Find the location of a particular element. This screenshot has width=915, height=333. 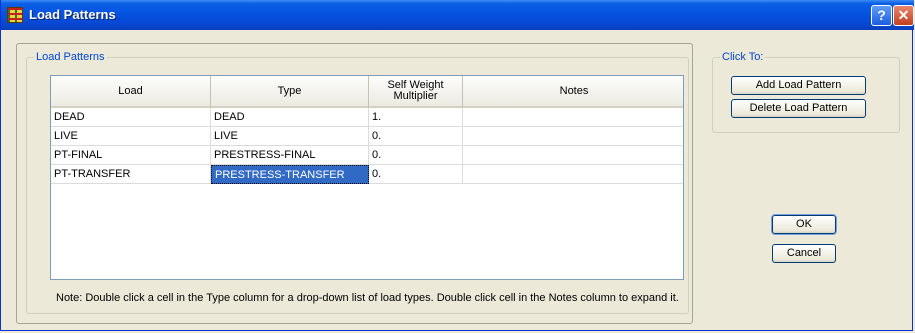

click-to-group: Click To: is located at coordinates (806, 92).